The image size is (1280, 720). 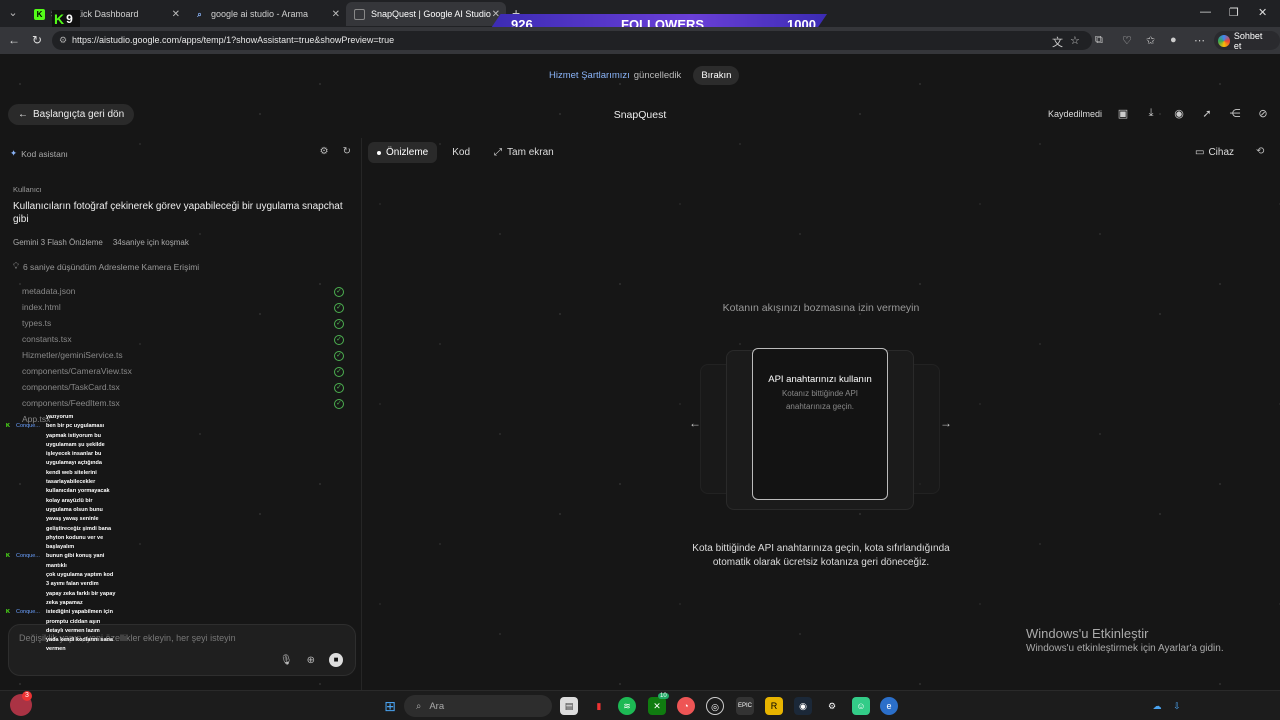 I want to click on tab-google-search: ⌕ google ai studio - Arama ✕, so click(x=266, y=14).